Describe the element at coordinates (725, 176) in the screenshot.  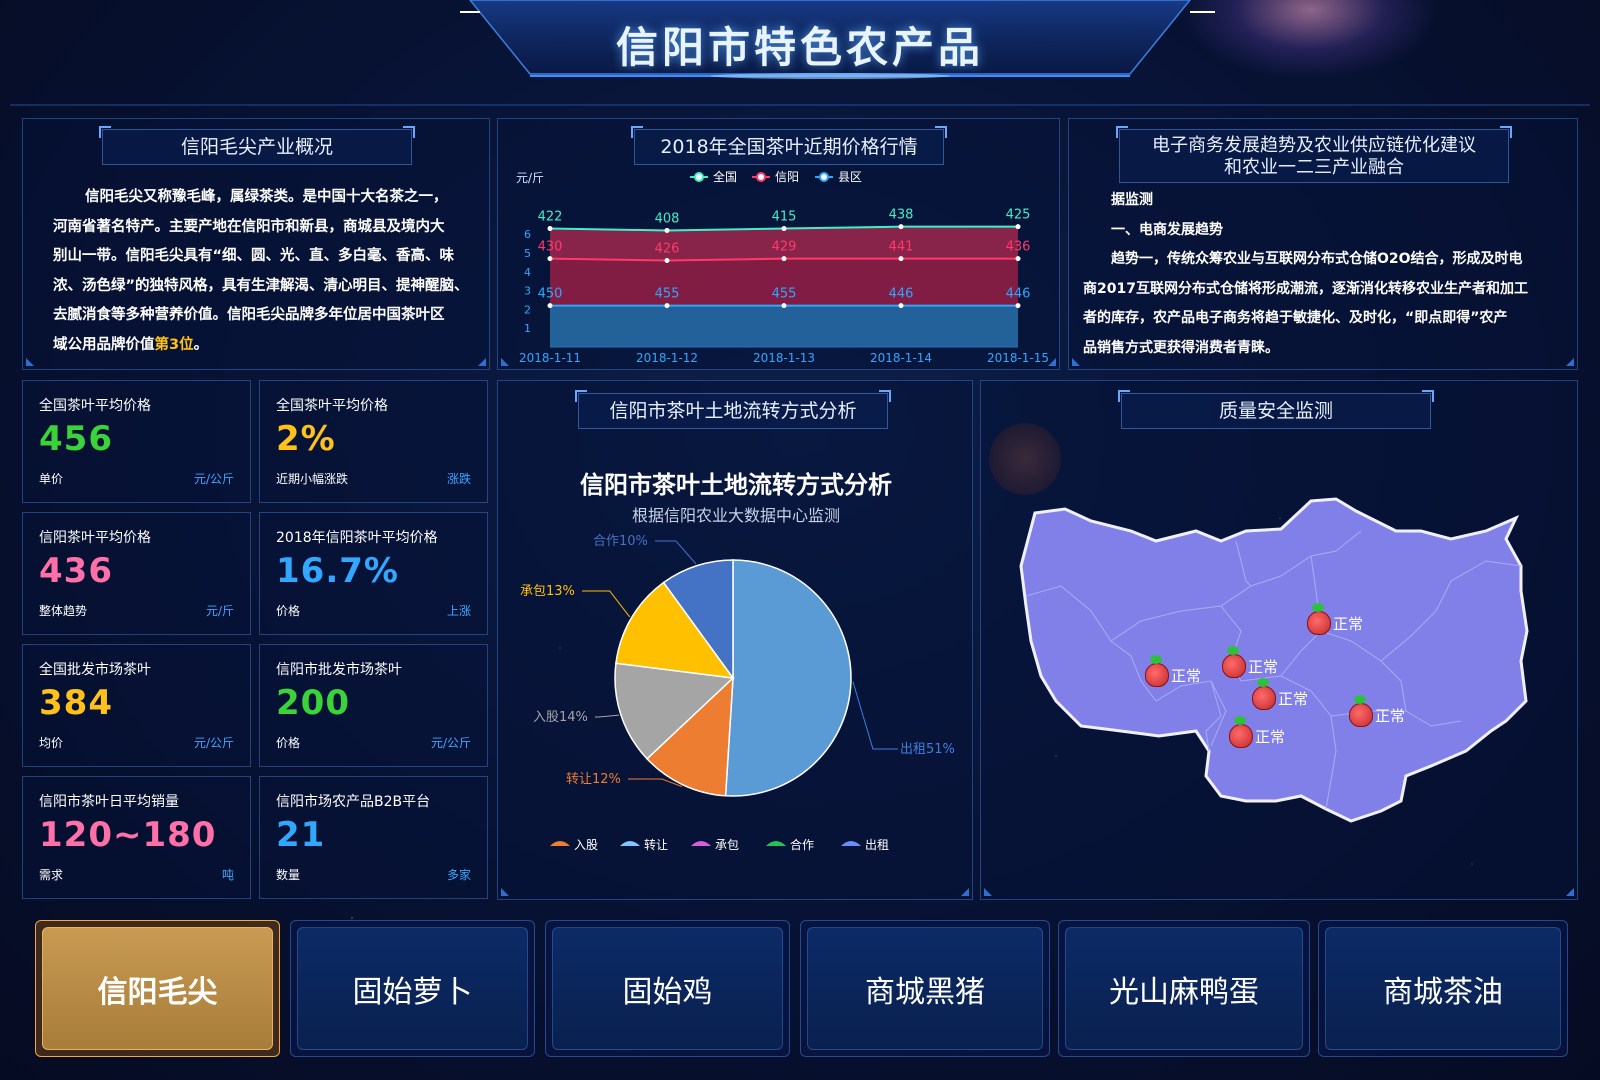
I see `legend-label: 全国` at that location.